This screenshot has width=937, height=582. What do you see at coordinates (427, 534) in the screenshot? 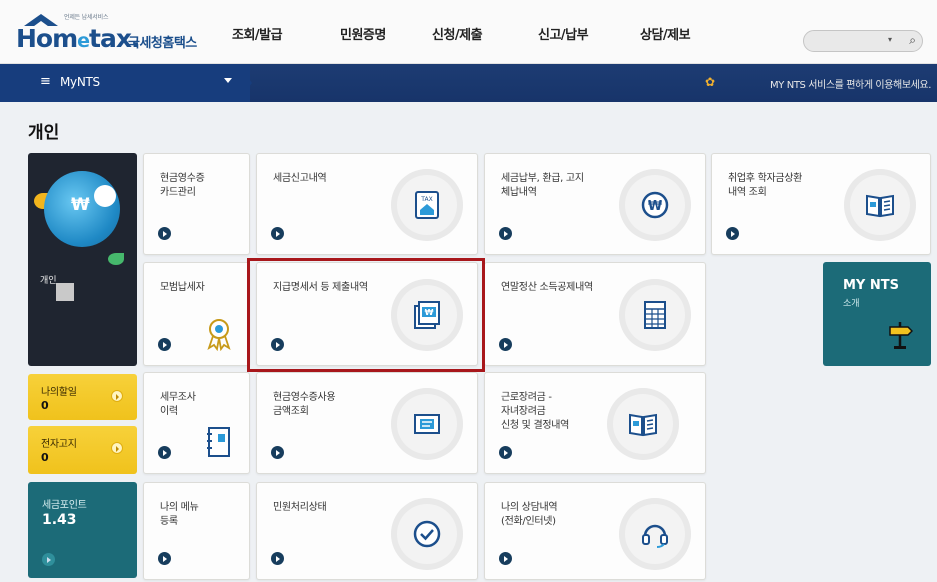
I see `check-circle-icon` at bounding box center [427, 534].